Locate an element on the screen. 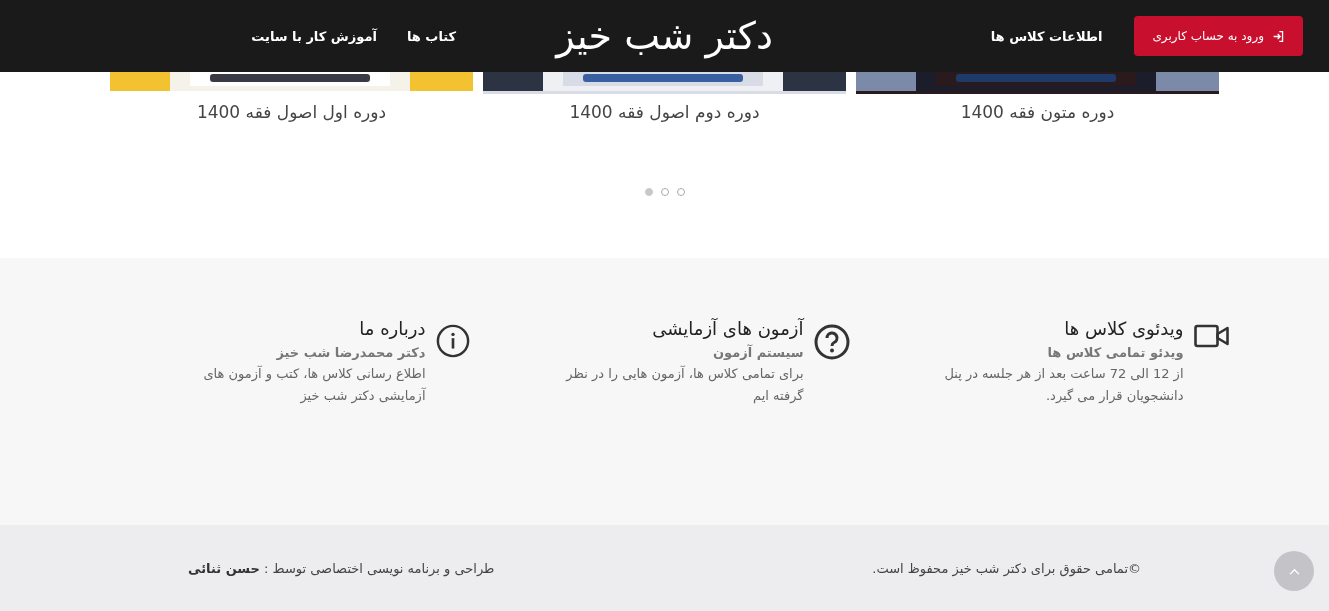  feature-subtitle: سیستم آزمون is located at coordinates (757, 352).